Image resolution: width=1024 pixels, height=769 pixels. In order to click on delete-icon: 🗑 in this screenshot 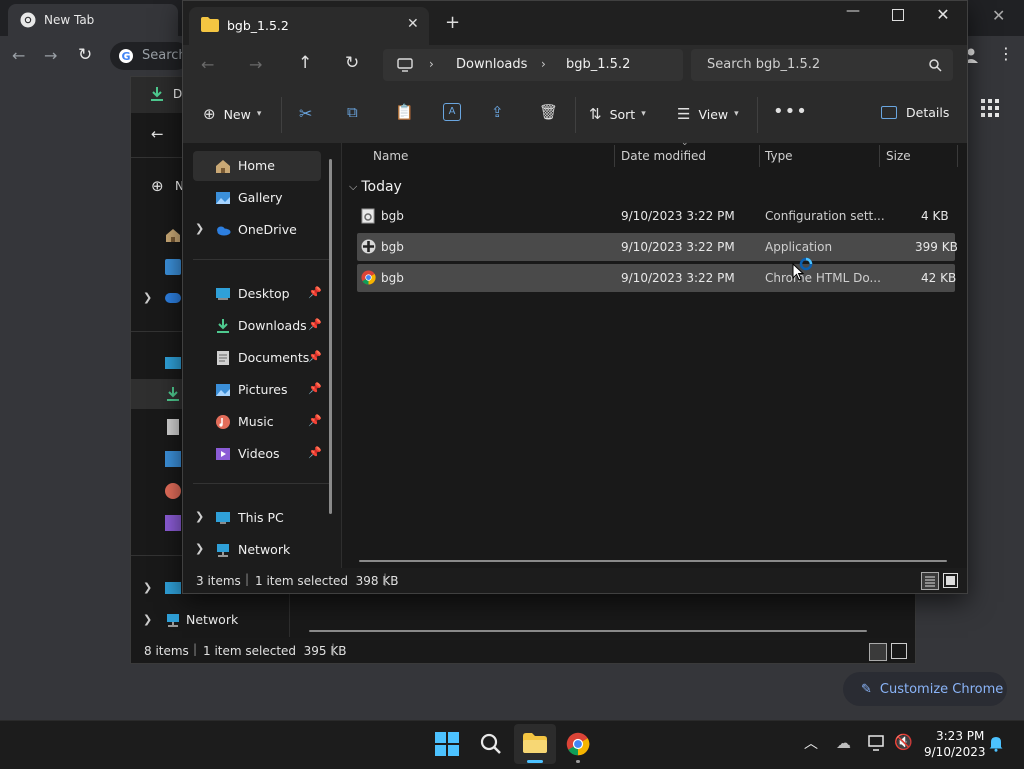, I will do `click(548, 112)`.